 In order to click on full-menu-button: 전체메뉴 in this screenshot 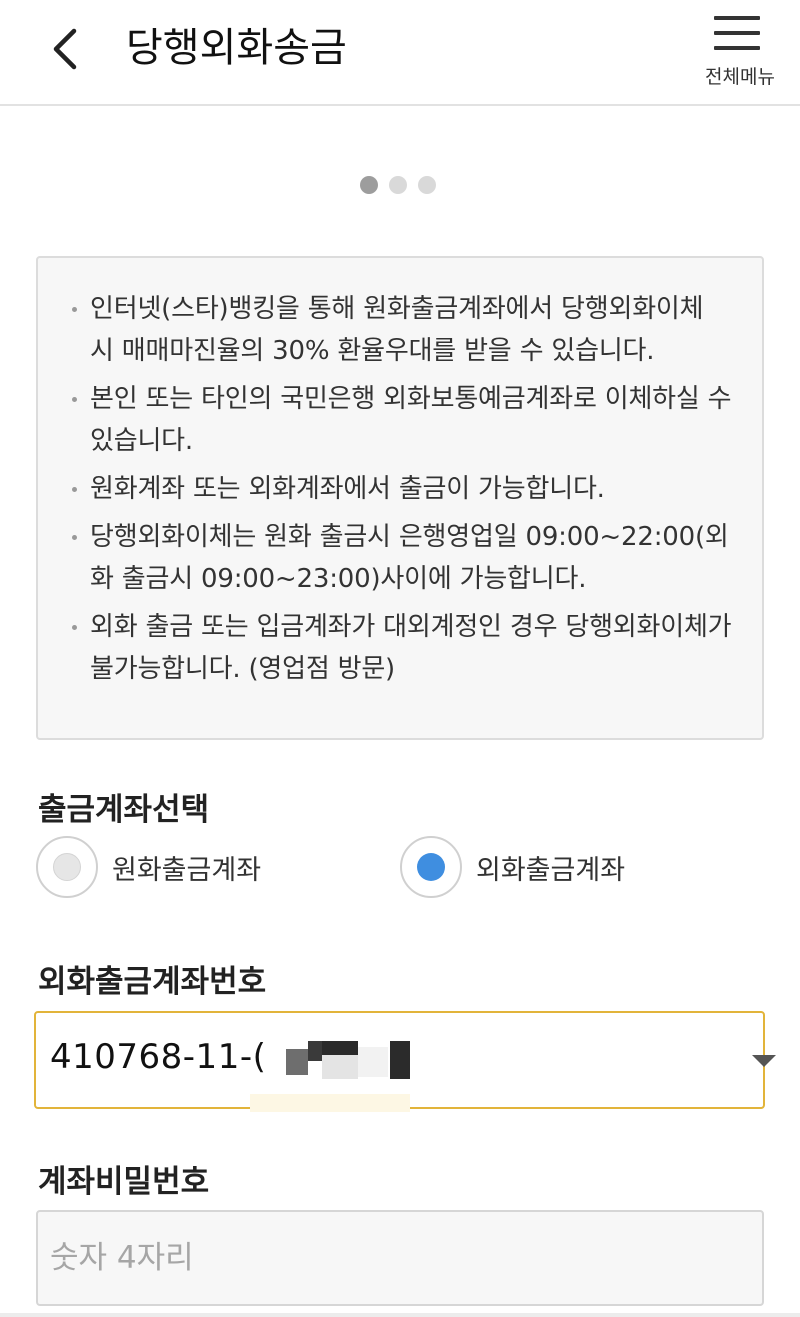, I will do `click(740, 52)`.